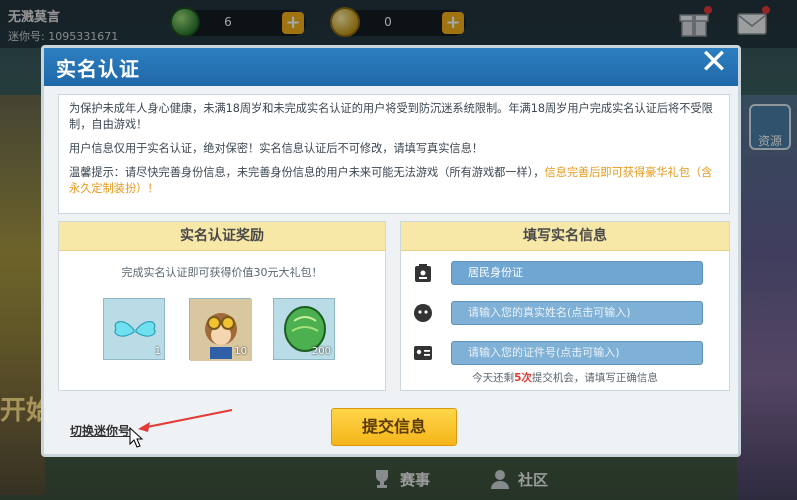  I want to click on reward-item-wings: 1, so click(134, 329).